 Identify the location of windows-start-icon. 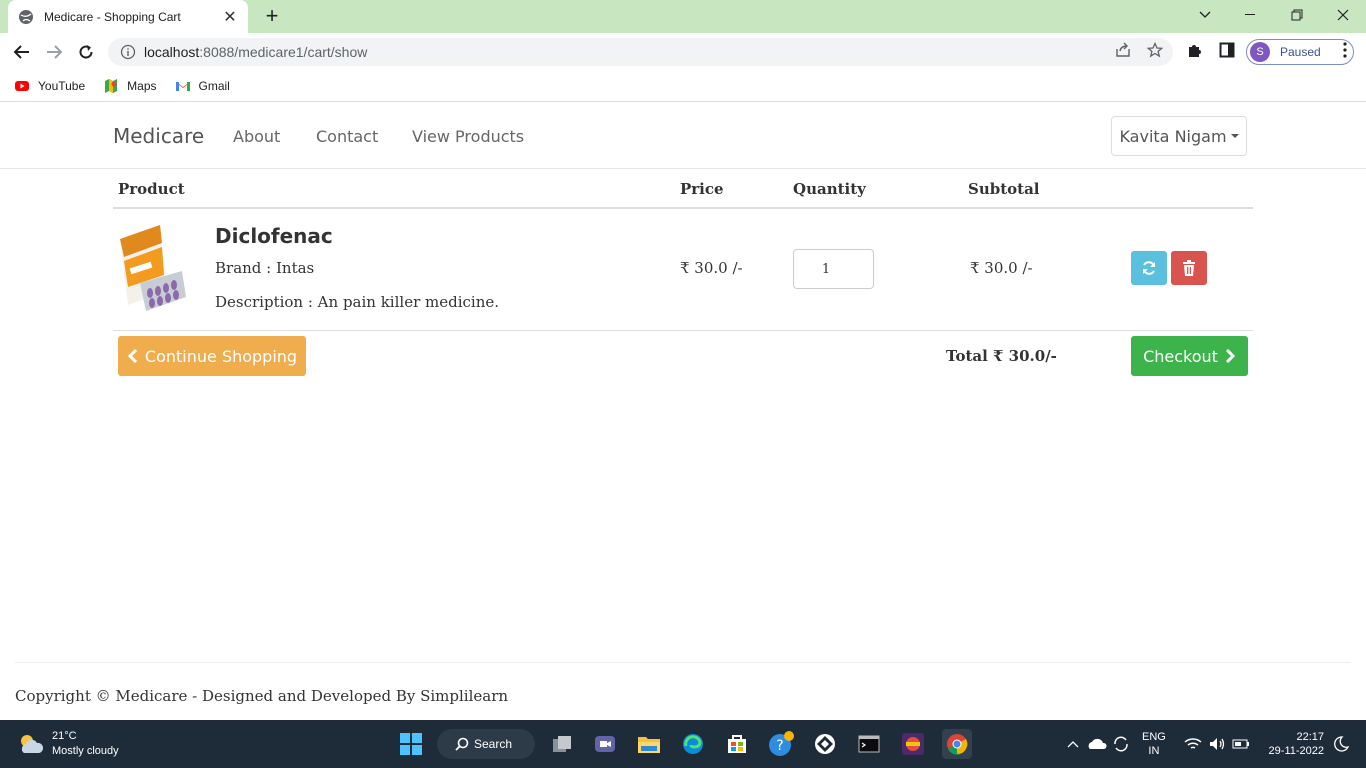
(411, 744).